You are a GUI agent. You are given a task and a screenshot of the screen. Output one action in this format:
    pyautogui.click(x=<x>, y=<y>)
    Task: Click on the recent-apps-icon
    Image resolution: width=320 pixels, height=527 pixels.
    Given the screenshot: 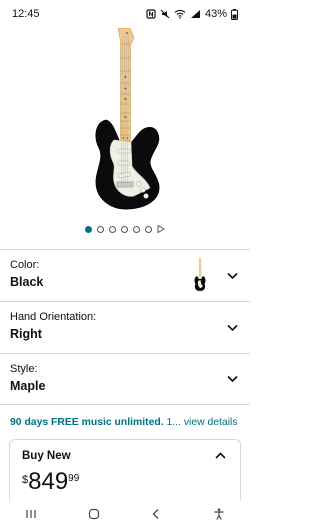 What is the action you would take?
    pyautogui.click(x=31, y=514)
    